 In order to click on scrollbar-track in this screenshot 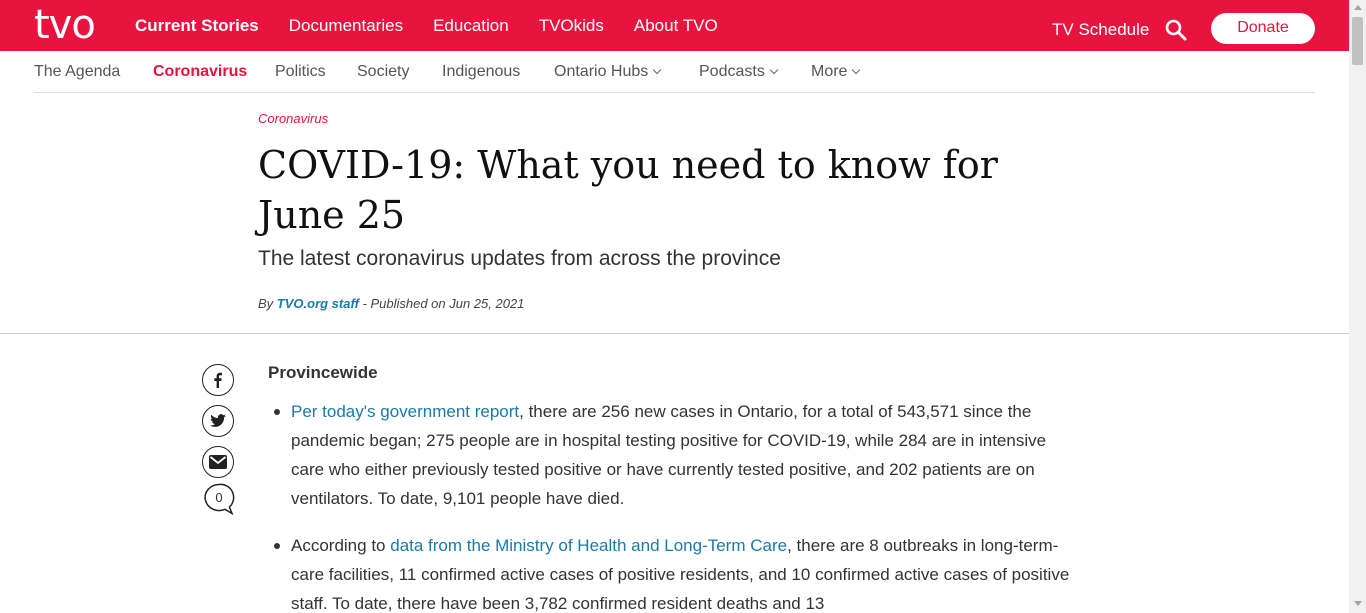, I will do `click(1357, 306)`.